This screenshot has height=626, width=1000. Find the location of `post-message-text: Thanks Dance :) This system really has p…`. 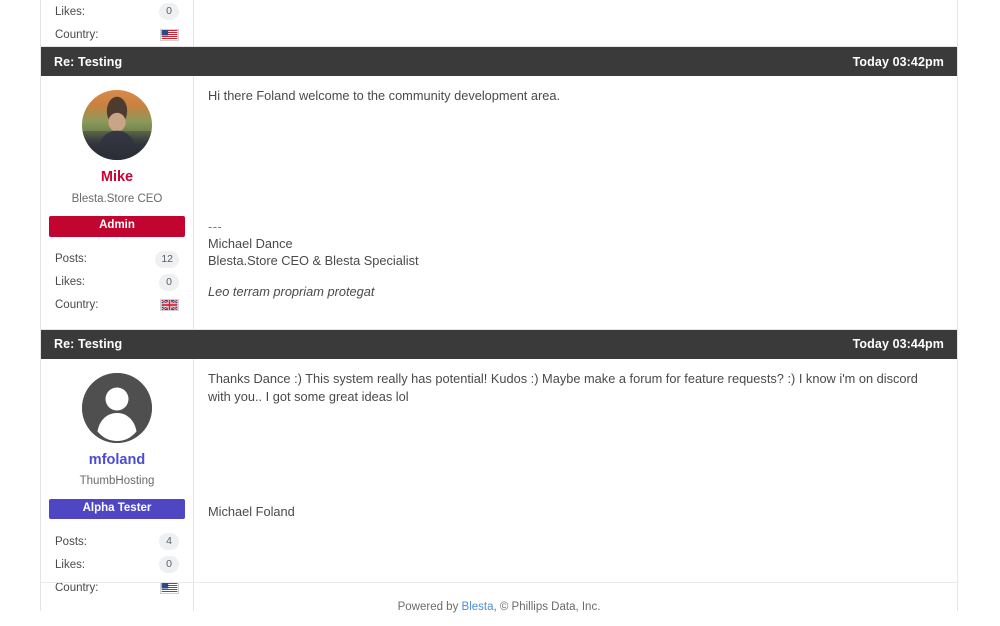

post-message-text: Thanks Dance :) This system really has p… is located at coordinates (563, 387).